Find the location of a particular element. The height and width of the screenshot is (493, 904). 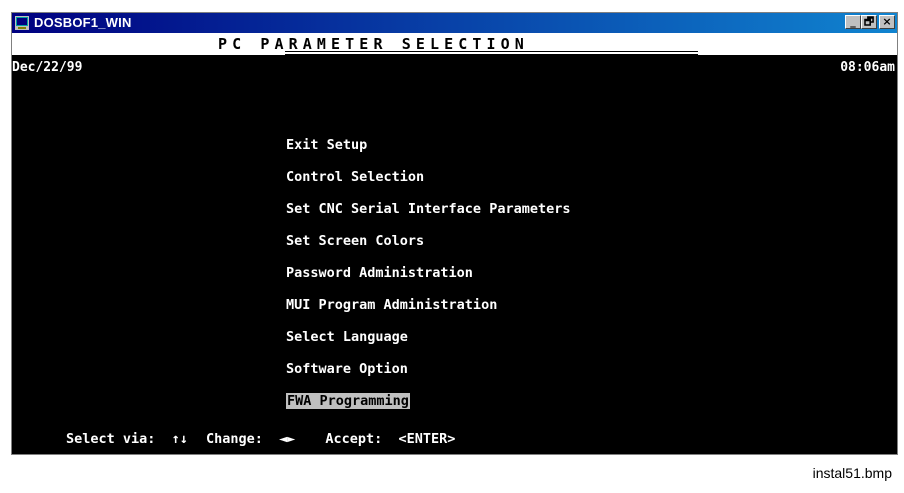

image-caption: instal51.bmp is located at coordinates (852, 473).